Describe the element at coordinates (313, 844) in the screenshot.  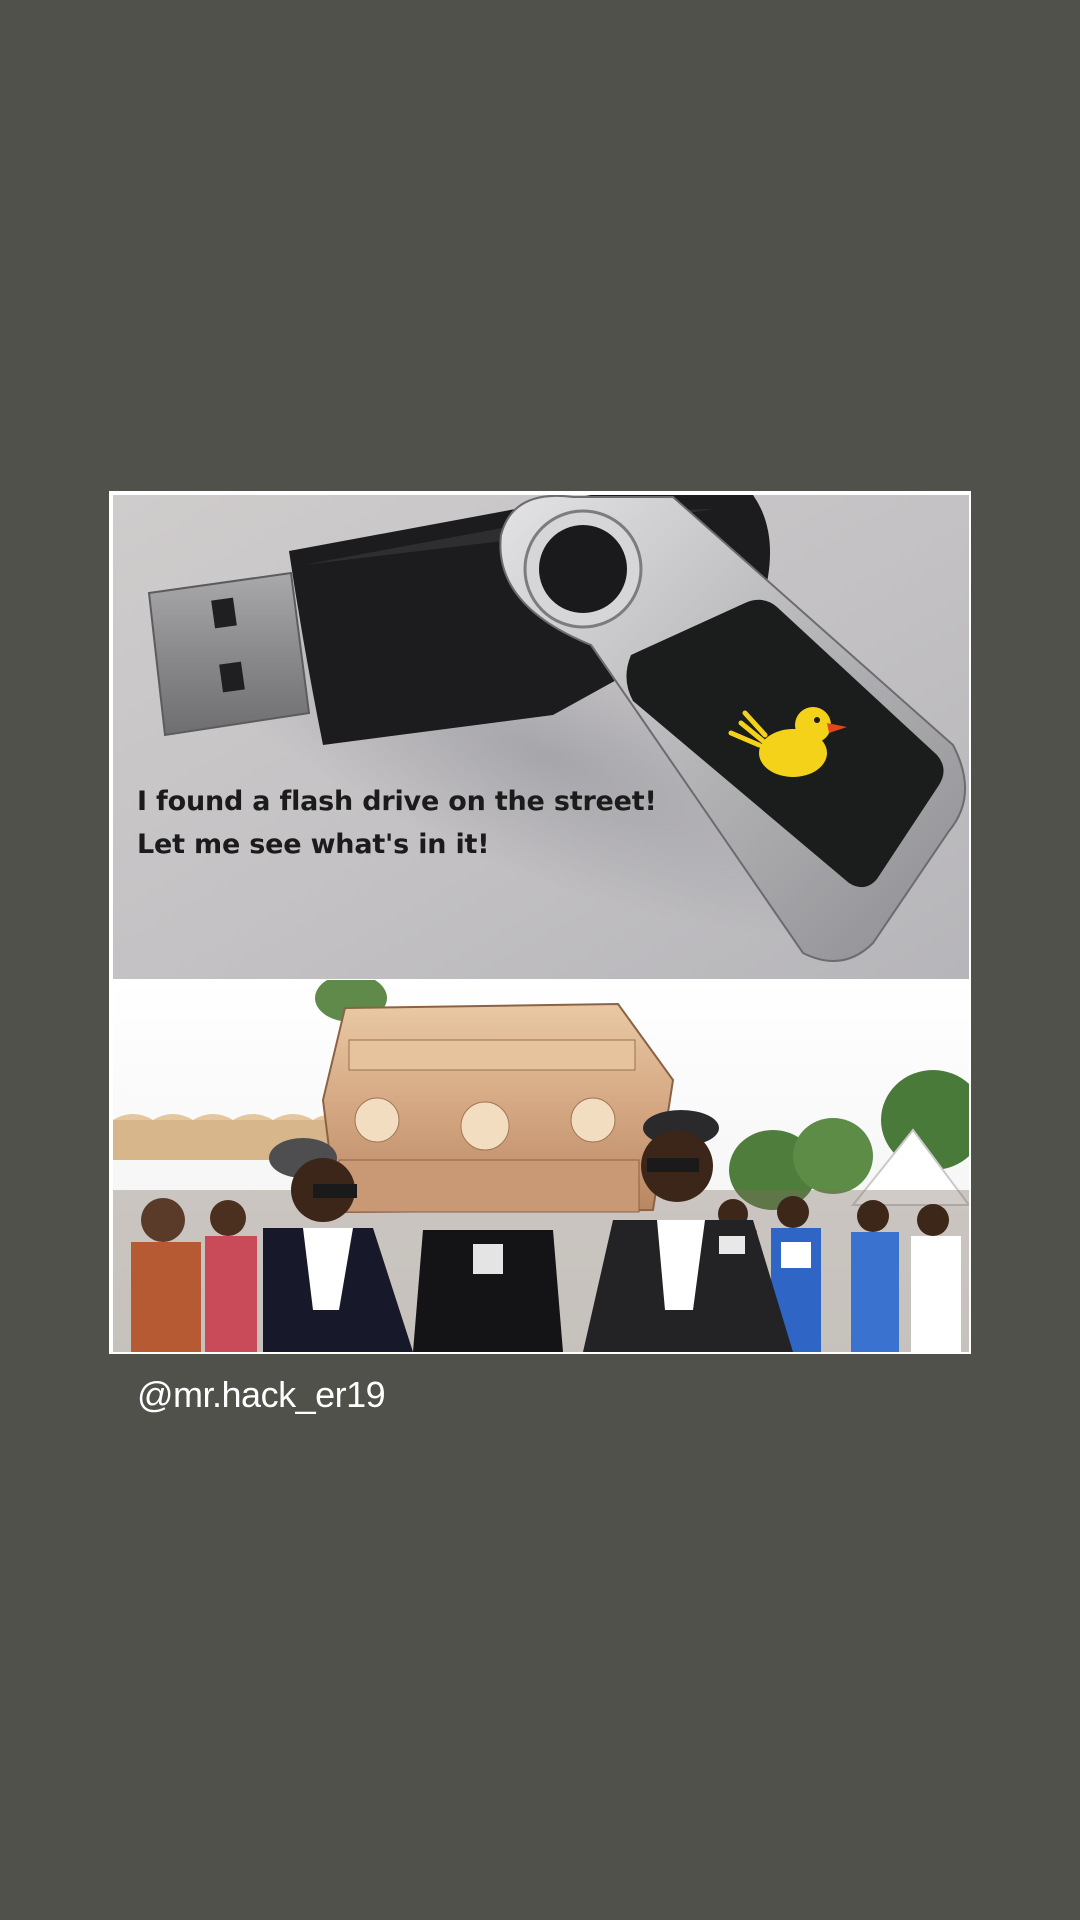
I see `caption-line-2: Let me see what's in it!` at that location.